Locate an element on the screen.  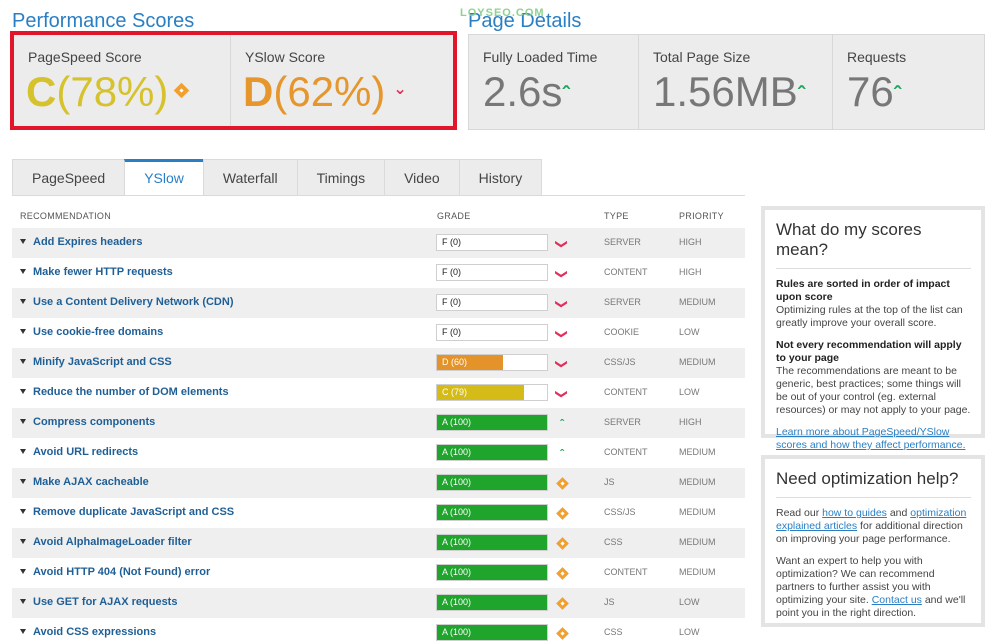
yslow-score-label: YSlow Score is located at coordinates (285, 57).